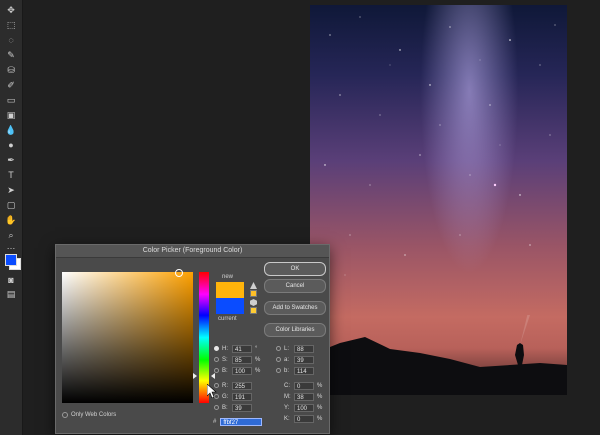 The width and height of the screenshot is (600, 435). I want to click on cyan-label: C:, so click(287, 385).